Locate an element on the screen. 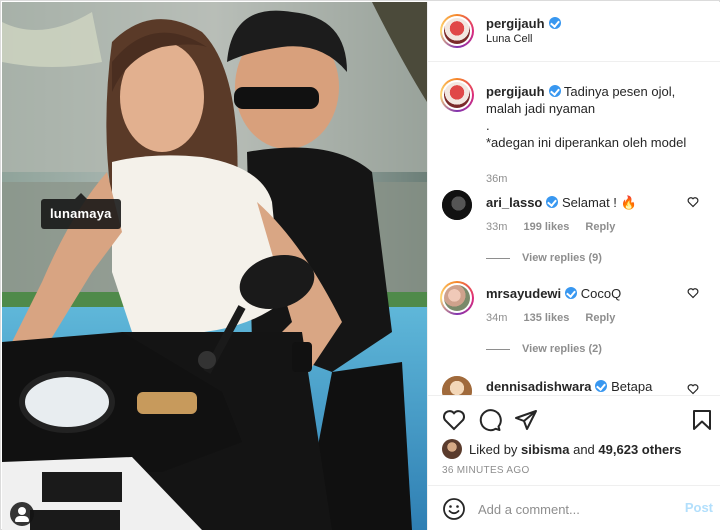 Image resolution: width=720 pixels, height=530 pixels. heart-icon is located at coordinates (454, 420).